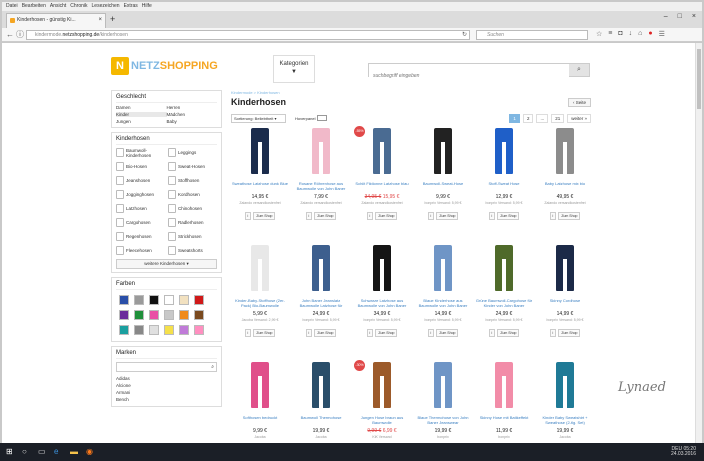 The image size is (704, 461). What do you see at coordinates (20, 35) in the screenshot?
I see `info-icon: ⓘ` at bounding box center [20, 35].